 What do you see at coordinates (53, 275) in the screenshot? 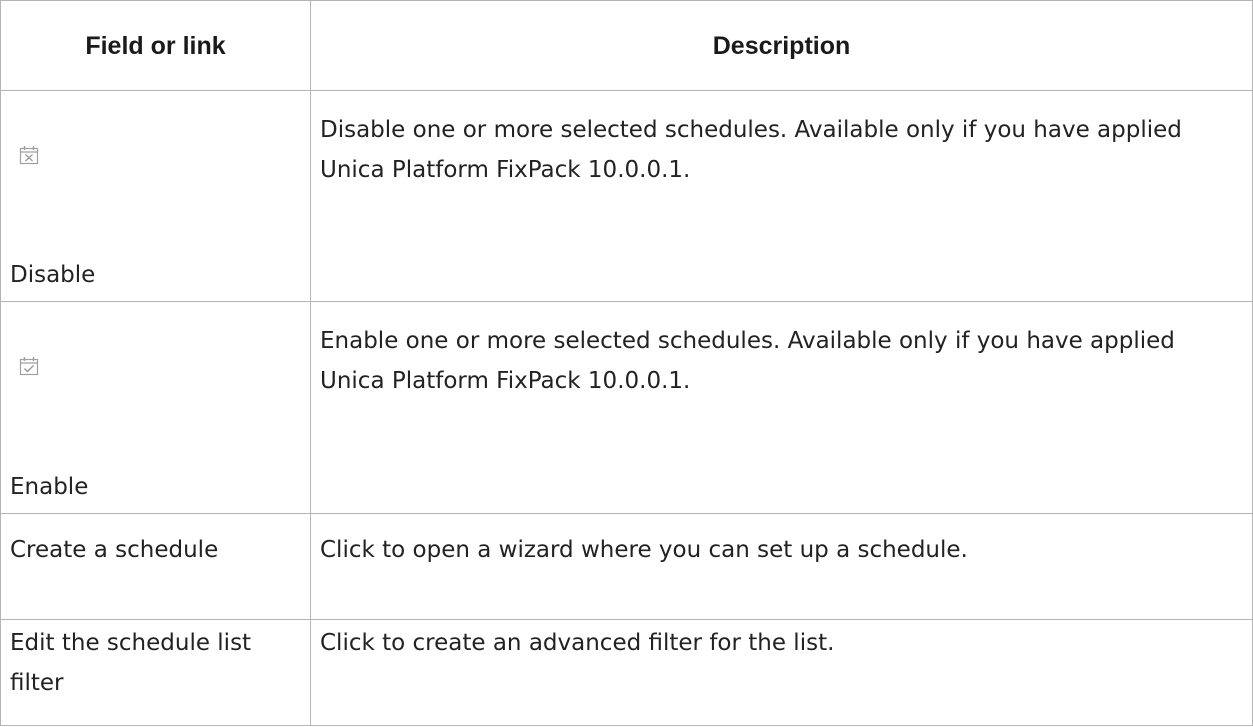
I see `field-label-disable: Disable` at bounding box center [53, 275].